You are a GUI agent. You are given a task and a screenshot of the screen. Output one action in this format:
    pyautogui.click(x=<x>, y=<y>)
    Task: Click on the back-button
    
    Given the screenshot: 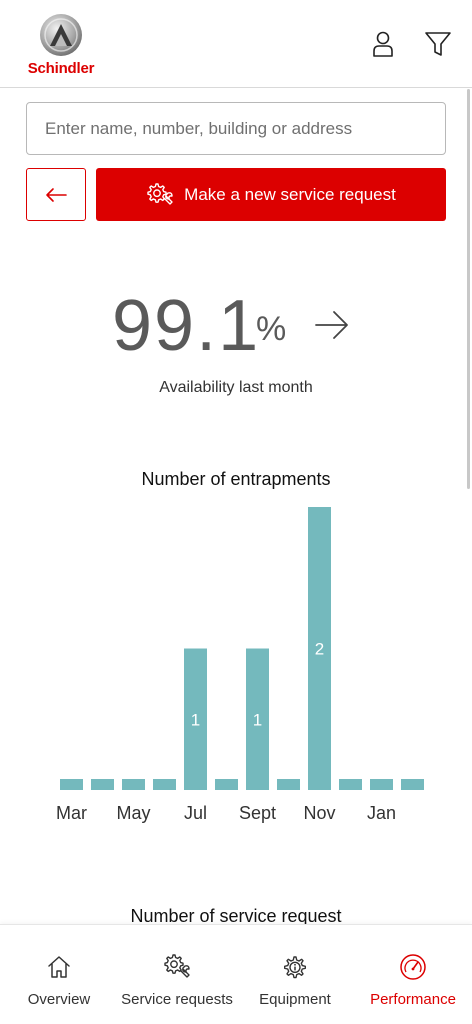 What is the action you would take?
    pyautogui.click(x=56, y=194)
    